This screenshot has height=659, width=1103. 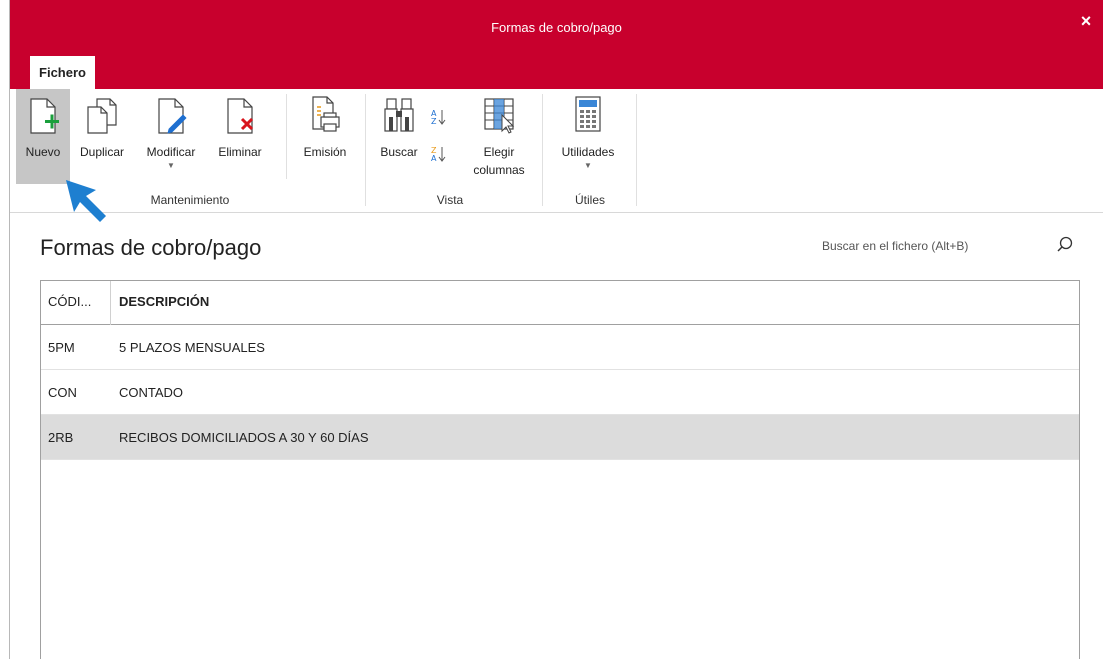 What do you see at coordinates (588, 152) in the screenshot?
I see `utilidades-label: Utilidades` at bounding box center [588, 152].